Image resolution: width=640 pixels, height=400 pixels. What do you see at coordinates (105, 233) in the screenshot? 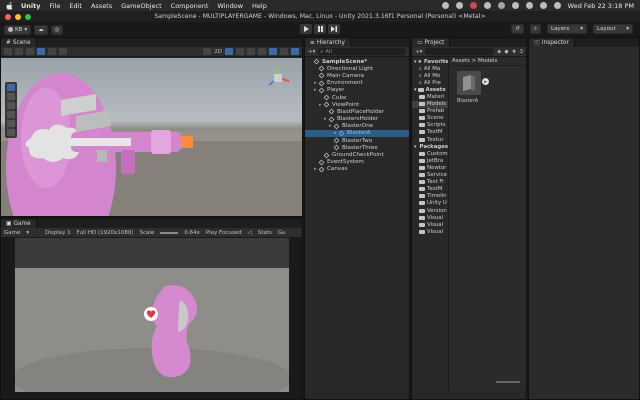
I see `resolution-dropdown: Full HD (1920x1080)` at bounding box center [105, 233].